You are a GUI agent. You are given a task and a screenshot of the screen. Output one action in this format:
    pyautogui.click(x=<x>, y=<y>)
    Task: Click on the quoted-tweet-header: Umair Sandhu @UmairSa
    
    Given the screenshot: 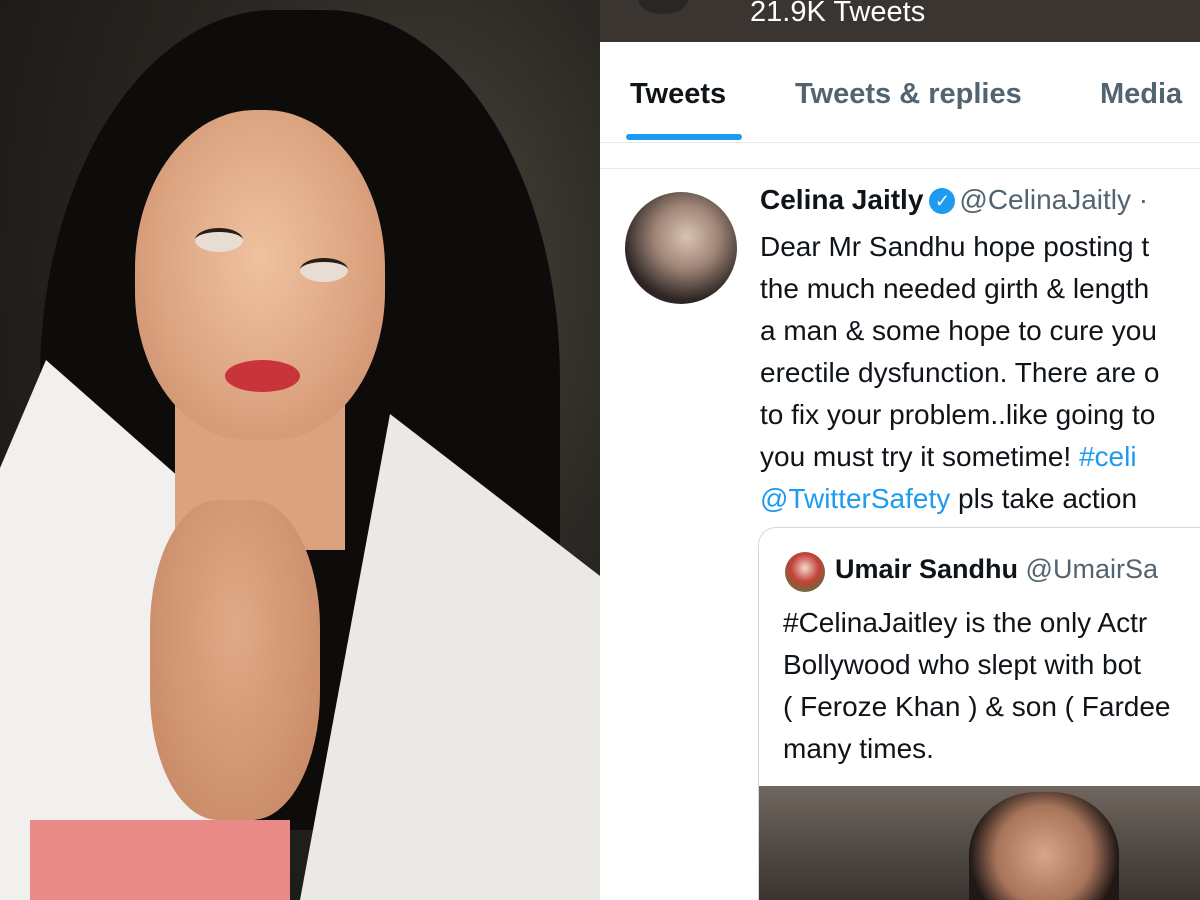 What is the action you would take?
    pyautogui.click(x=996, y=569)
    